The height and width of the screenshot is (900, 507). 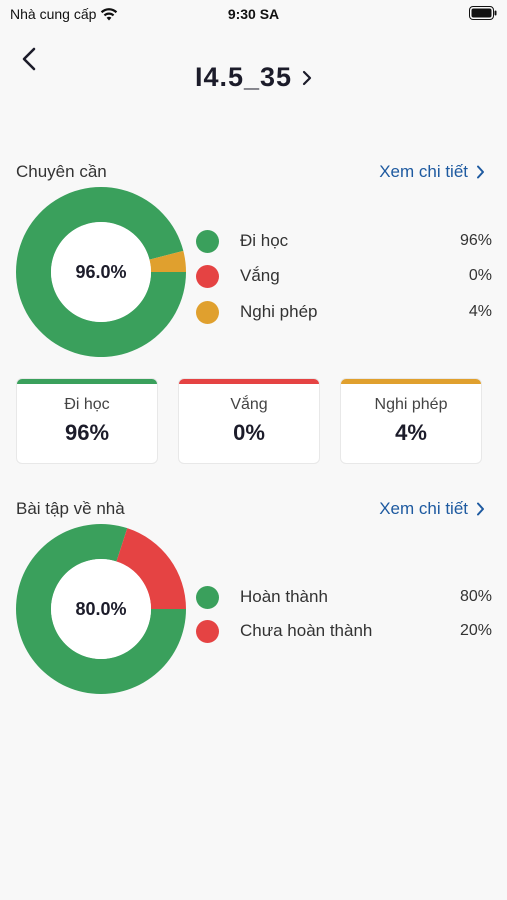 I want to click on class-selector: I4.5_35, so click(x=253, y=77).